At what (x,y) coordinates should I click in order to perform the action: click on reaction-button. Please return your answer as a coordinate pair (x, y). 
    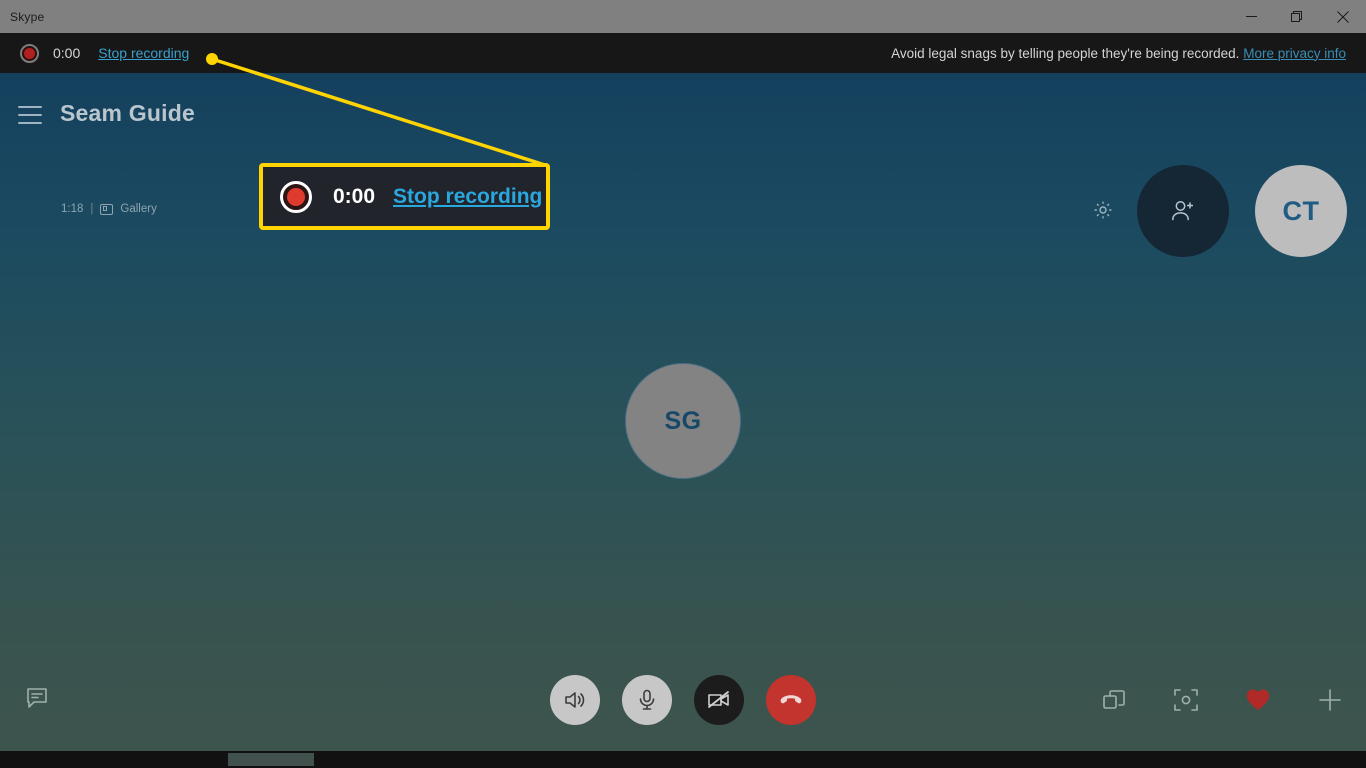
    Looking at the image, I should click on (1258, 700).